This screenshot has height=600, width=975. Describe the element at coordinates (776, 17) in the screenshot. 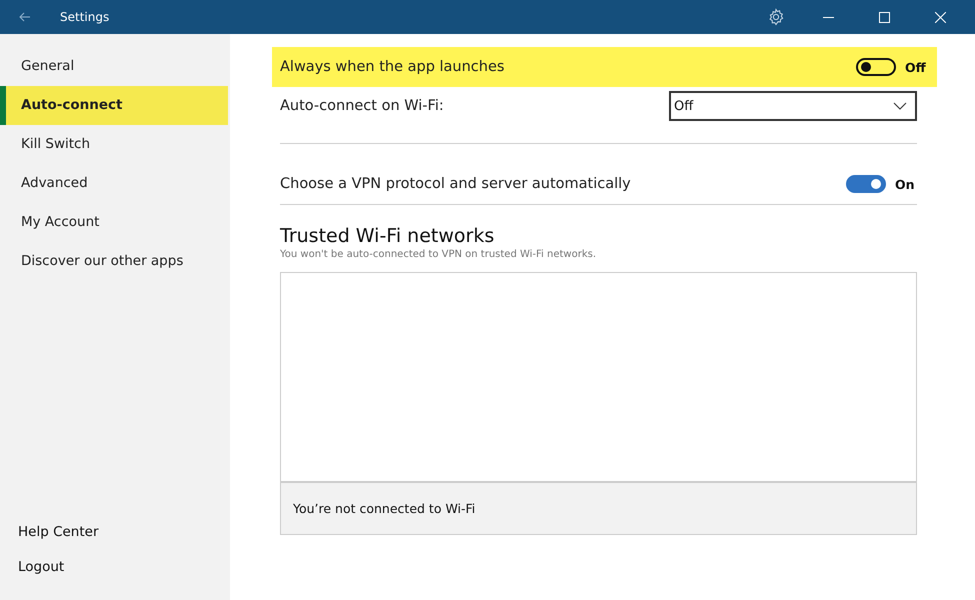

I see `settings-icon` at that location.